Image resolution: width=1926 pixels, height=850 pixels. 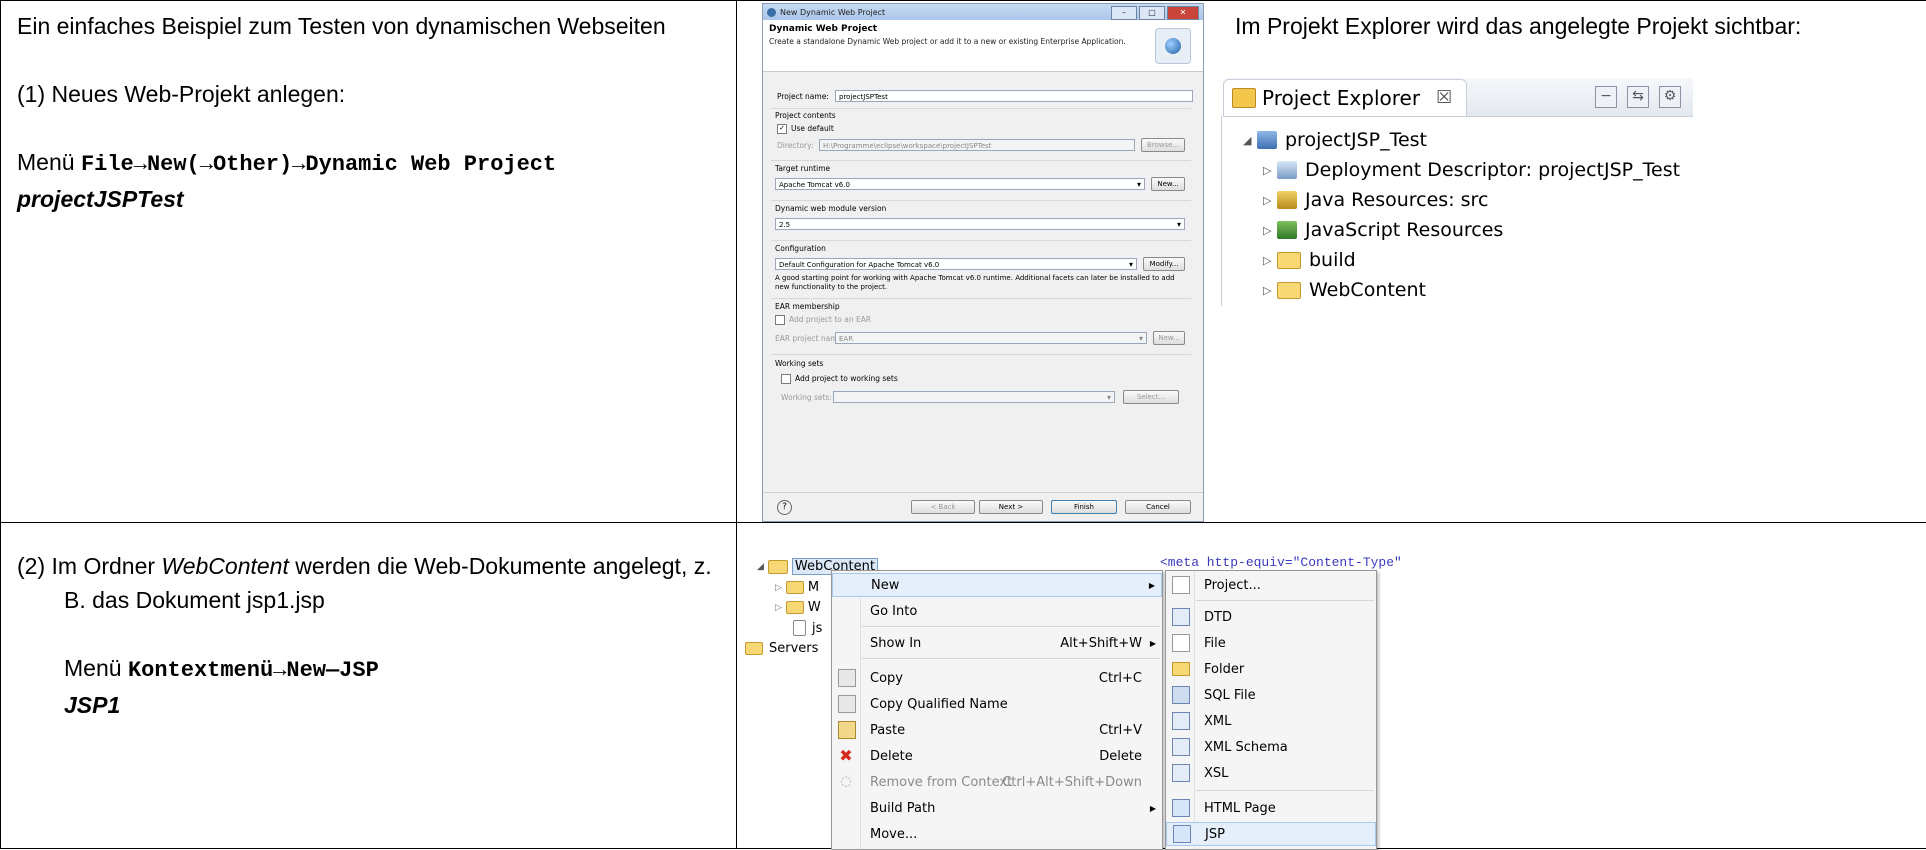 What do you see at coordinates (1444, 97) in the screenshot?
I see `close-tab-icon: ☒` at bounding box center [1444, 97].